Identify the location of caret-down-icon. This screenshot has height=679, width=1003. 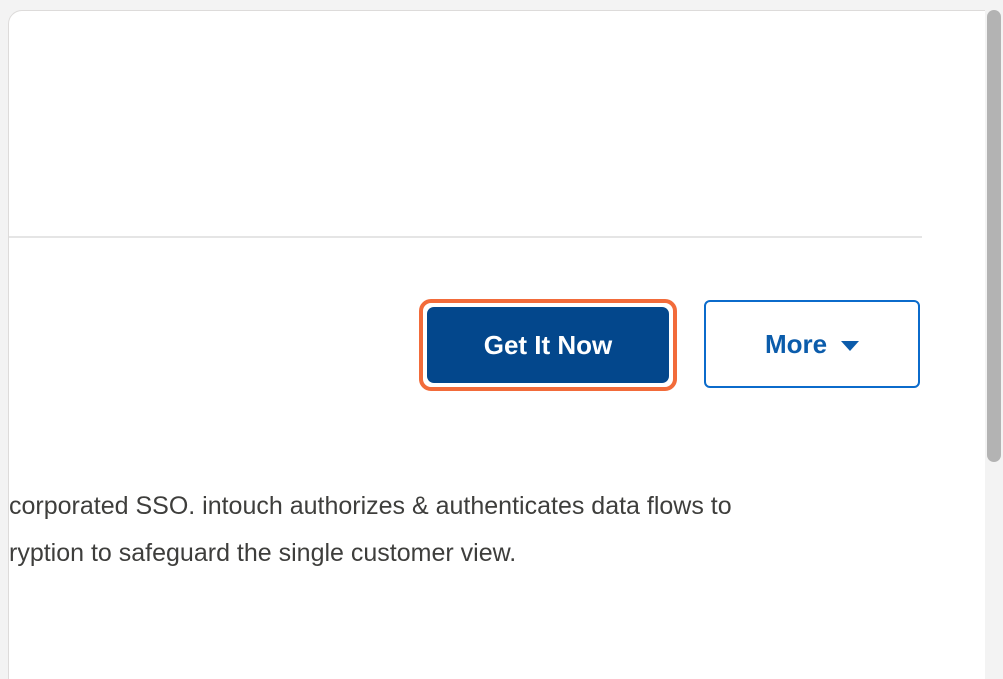
(850, 345).